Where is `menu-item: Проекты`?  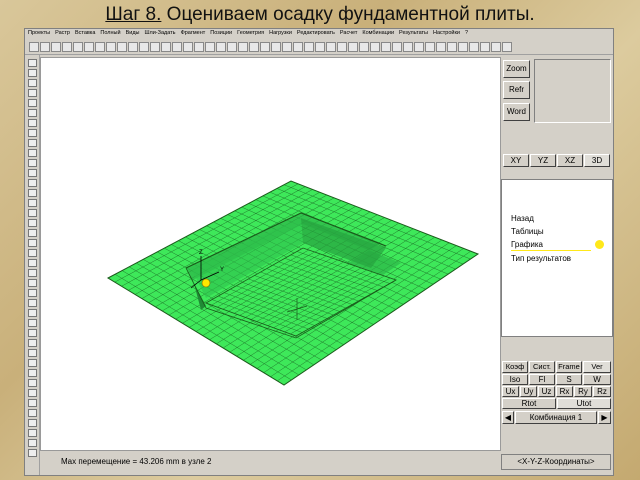 menu-item: Проекты is located at coordinates (39, 33).